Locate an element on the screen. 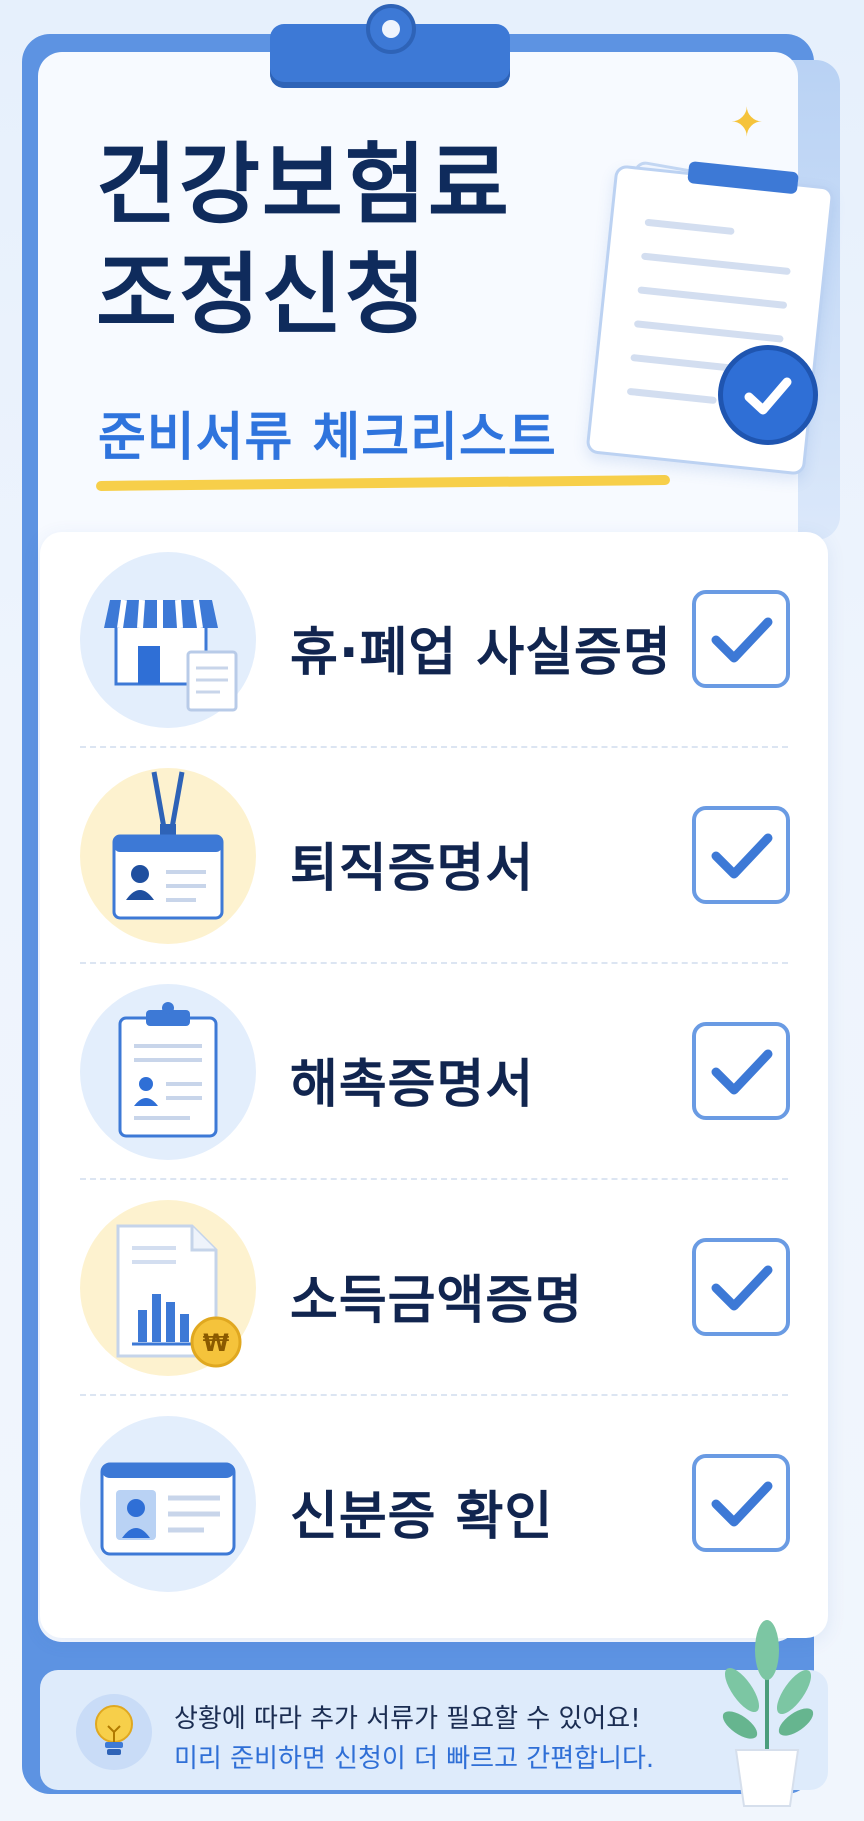 The image size is (864, 1821). clip-ring-icon is located at coordinates (391, 29).